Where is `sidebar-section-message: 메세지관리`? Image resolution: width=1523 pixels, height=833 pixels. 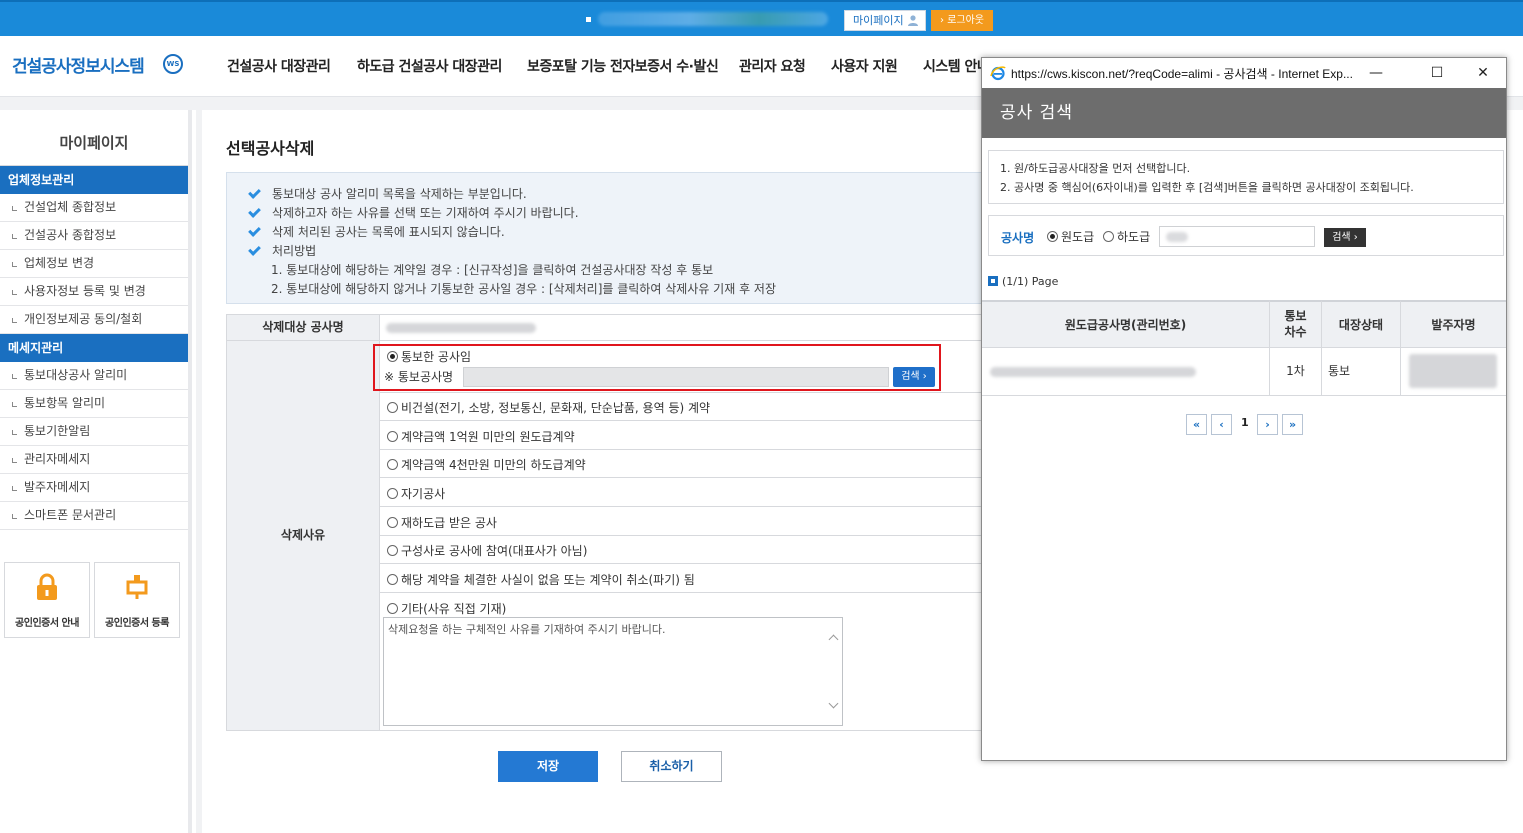
sidebar-section-message: 메세지관리 is located at coordinates (94, 348).